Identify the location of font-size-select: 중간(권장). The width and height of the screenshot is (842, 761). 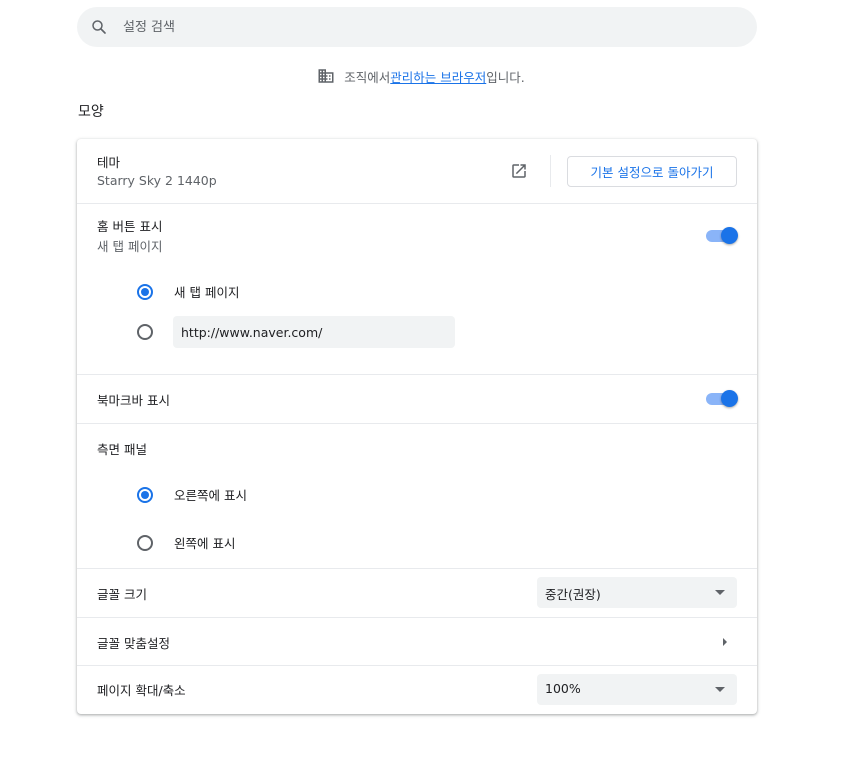
(637, 592).